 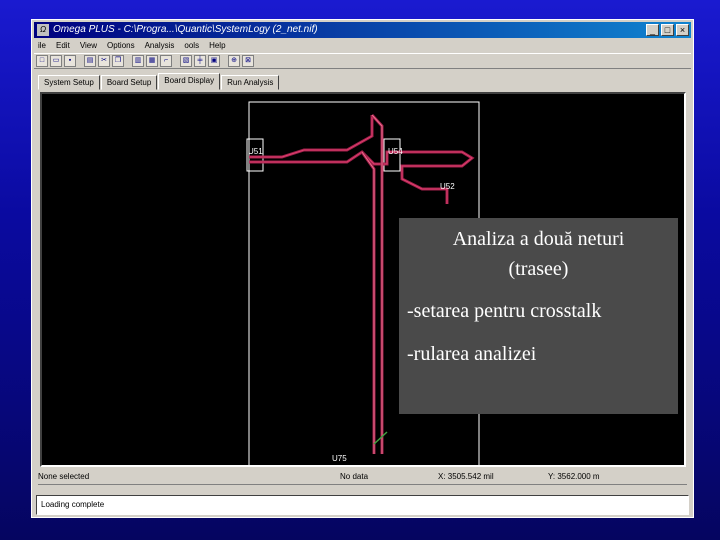 What do you see at coordinates (362, 505) in the screenshot?
I see `message-bar: Loading complete` at bounding box center [362, 505].